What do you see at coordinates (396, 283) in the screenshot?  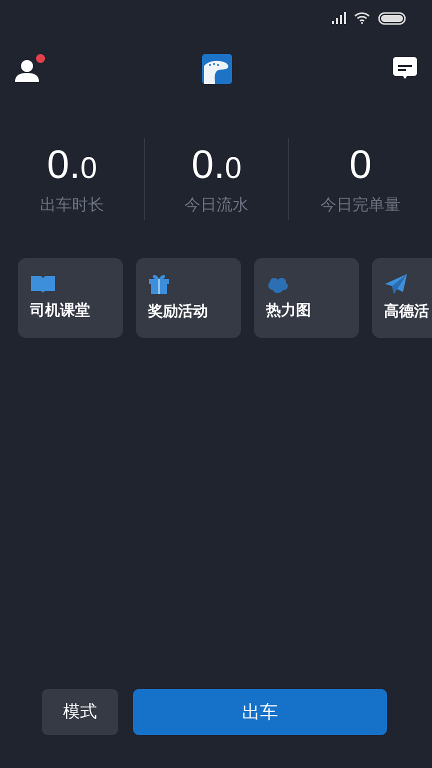 I see `paper-plane-icon` at bounding box center [396, 283].